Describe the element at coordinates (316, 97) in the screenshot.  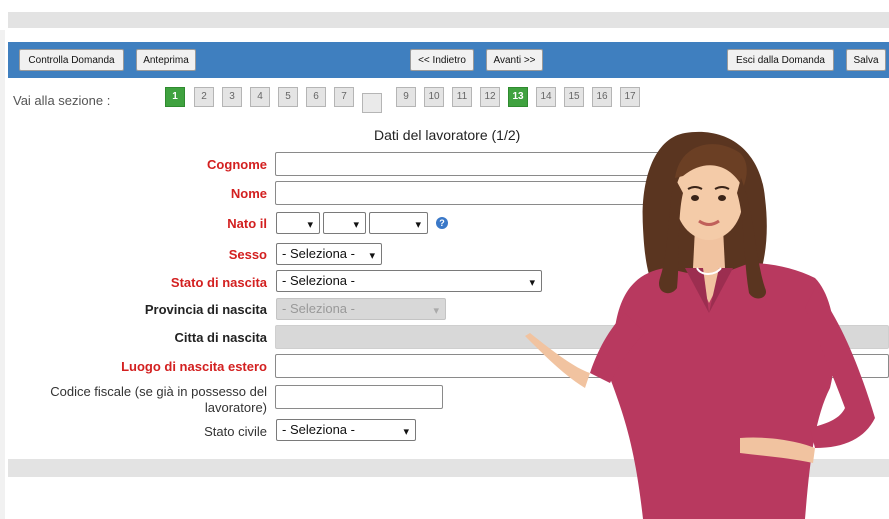
I see `section-6-button: 6` at that location.